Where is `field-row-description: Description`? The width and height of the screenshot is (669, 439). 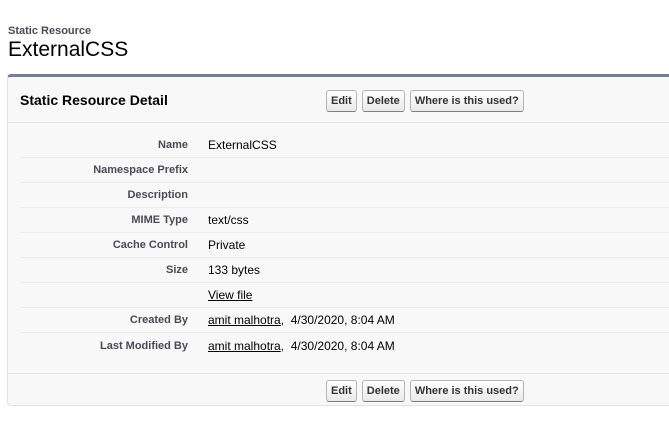 field-row-description: Description is located at coordinates (344, 195).